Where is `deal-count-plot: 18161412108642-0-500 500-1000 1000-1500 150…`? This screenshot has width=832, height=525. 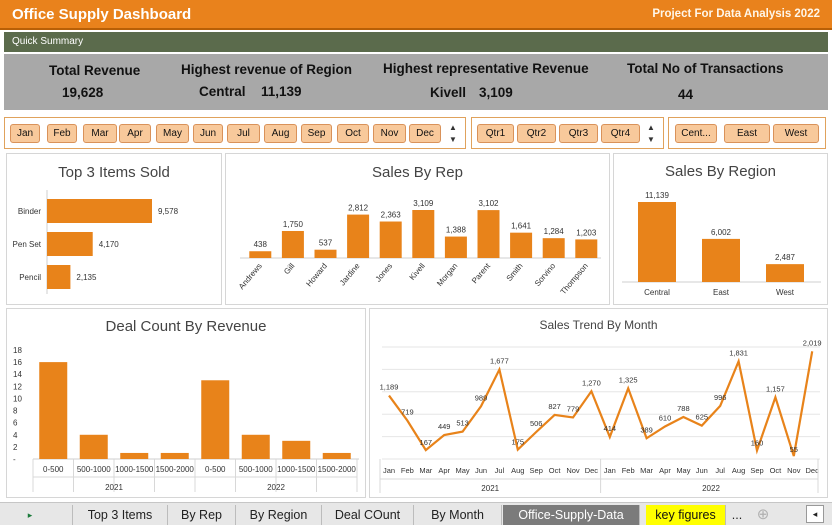
deal-count-plot: 18161412108642-0-500 500-1000 1000-1500 150… is located at coordinates (186, 419).